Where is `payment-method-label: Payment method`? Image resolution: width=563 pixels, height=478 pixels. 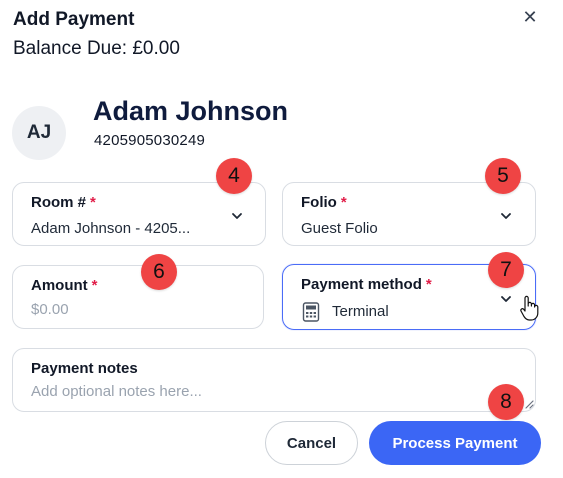 payment-method-label: Payment method is located at coordinates (361, 284).